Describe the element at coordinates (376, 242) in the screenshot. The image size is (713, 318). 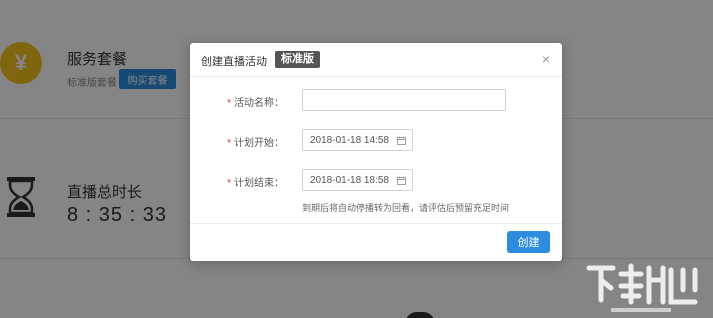
I see `dialog-footer: 创建` at that location.